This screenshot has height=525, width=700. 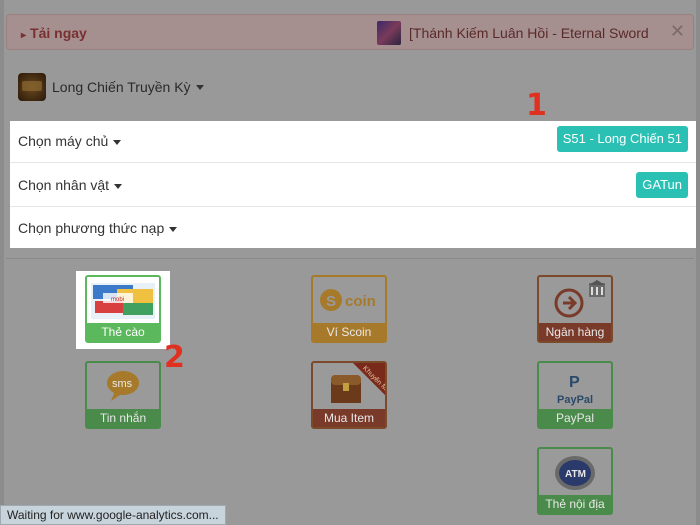 I want to click on payment-tile-sms: sms Tin nhắn, so click(x=123, y=395).